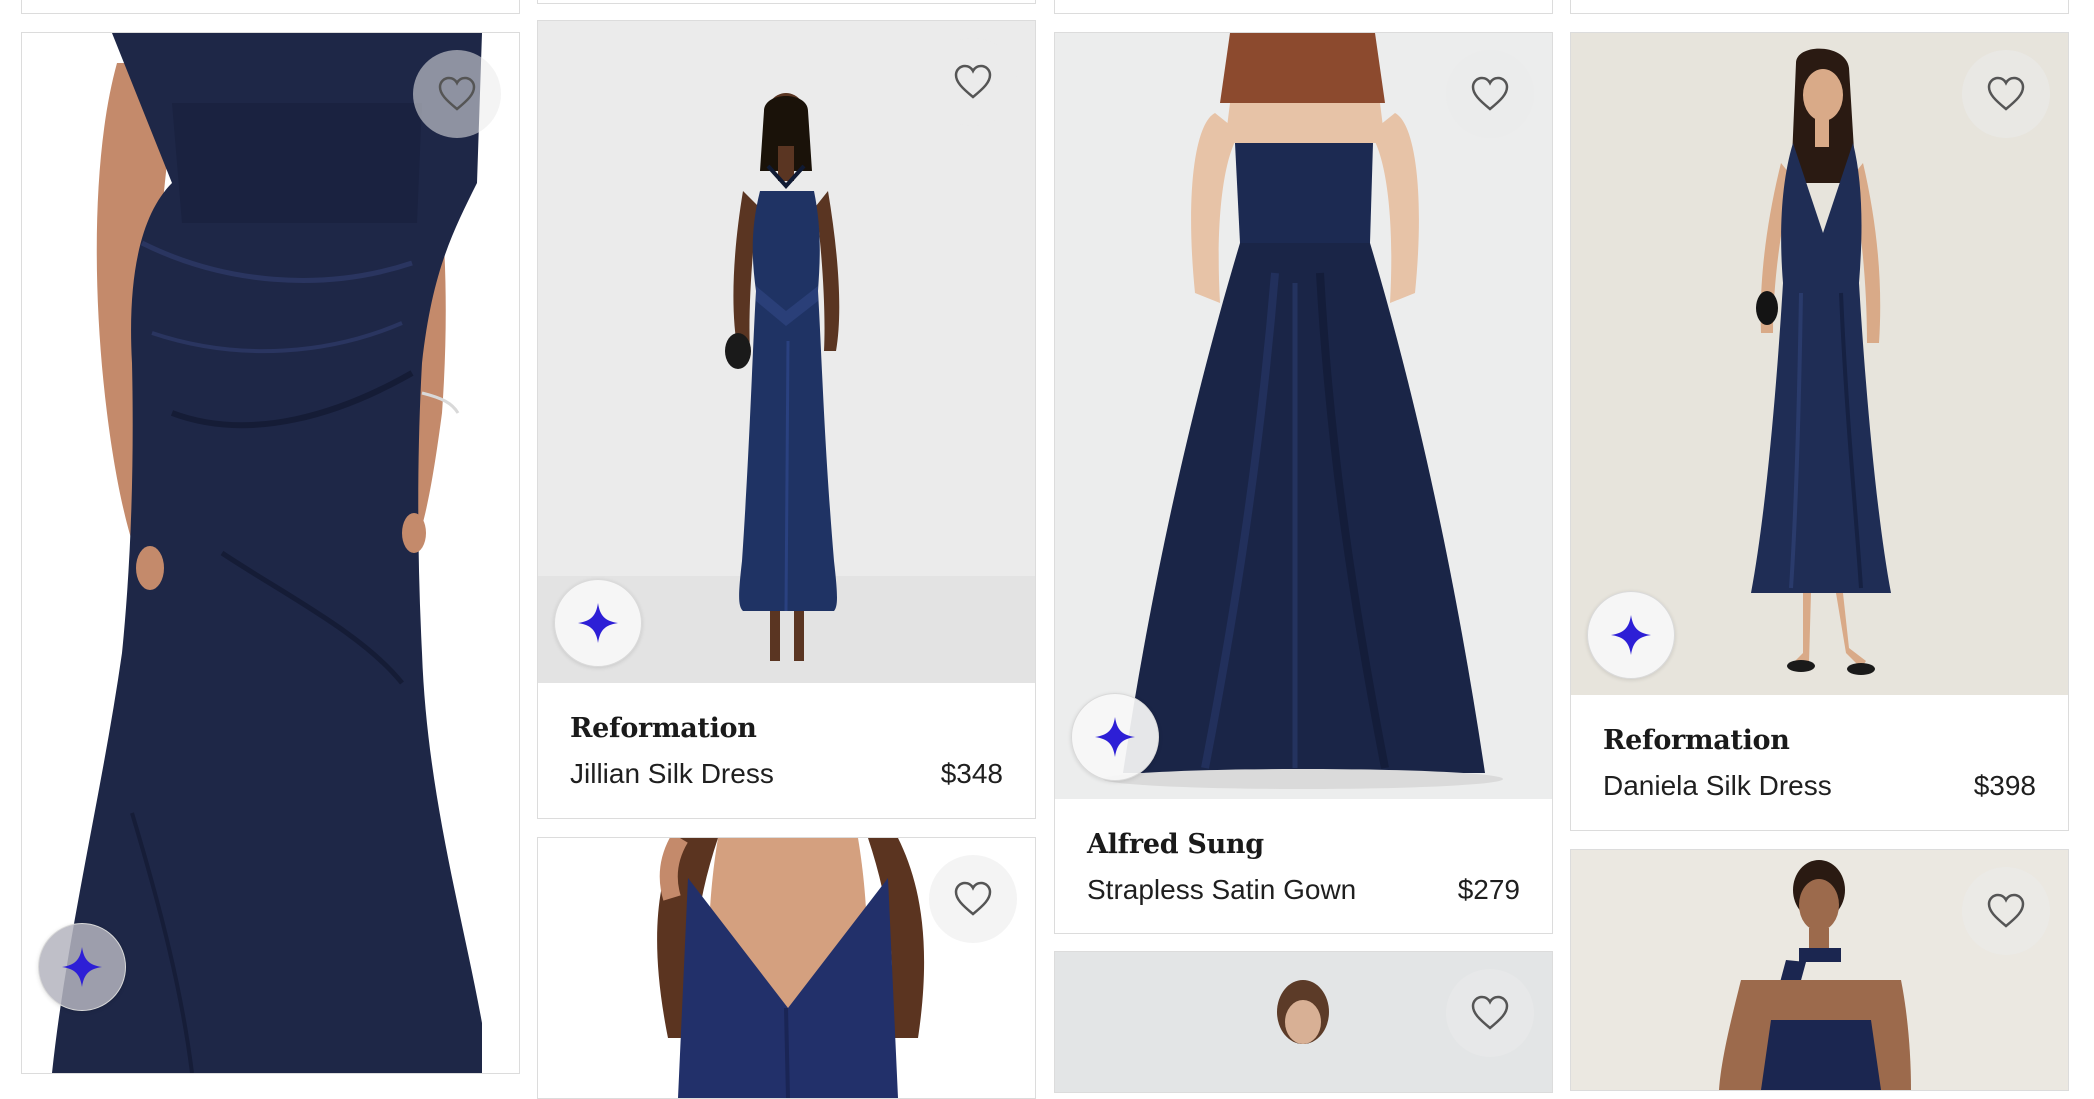 This screenshot has width=2094, height=1099. Describe the element at coordinates (1488, 889) in the screenshot. I see `product-price: $279` at that location.